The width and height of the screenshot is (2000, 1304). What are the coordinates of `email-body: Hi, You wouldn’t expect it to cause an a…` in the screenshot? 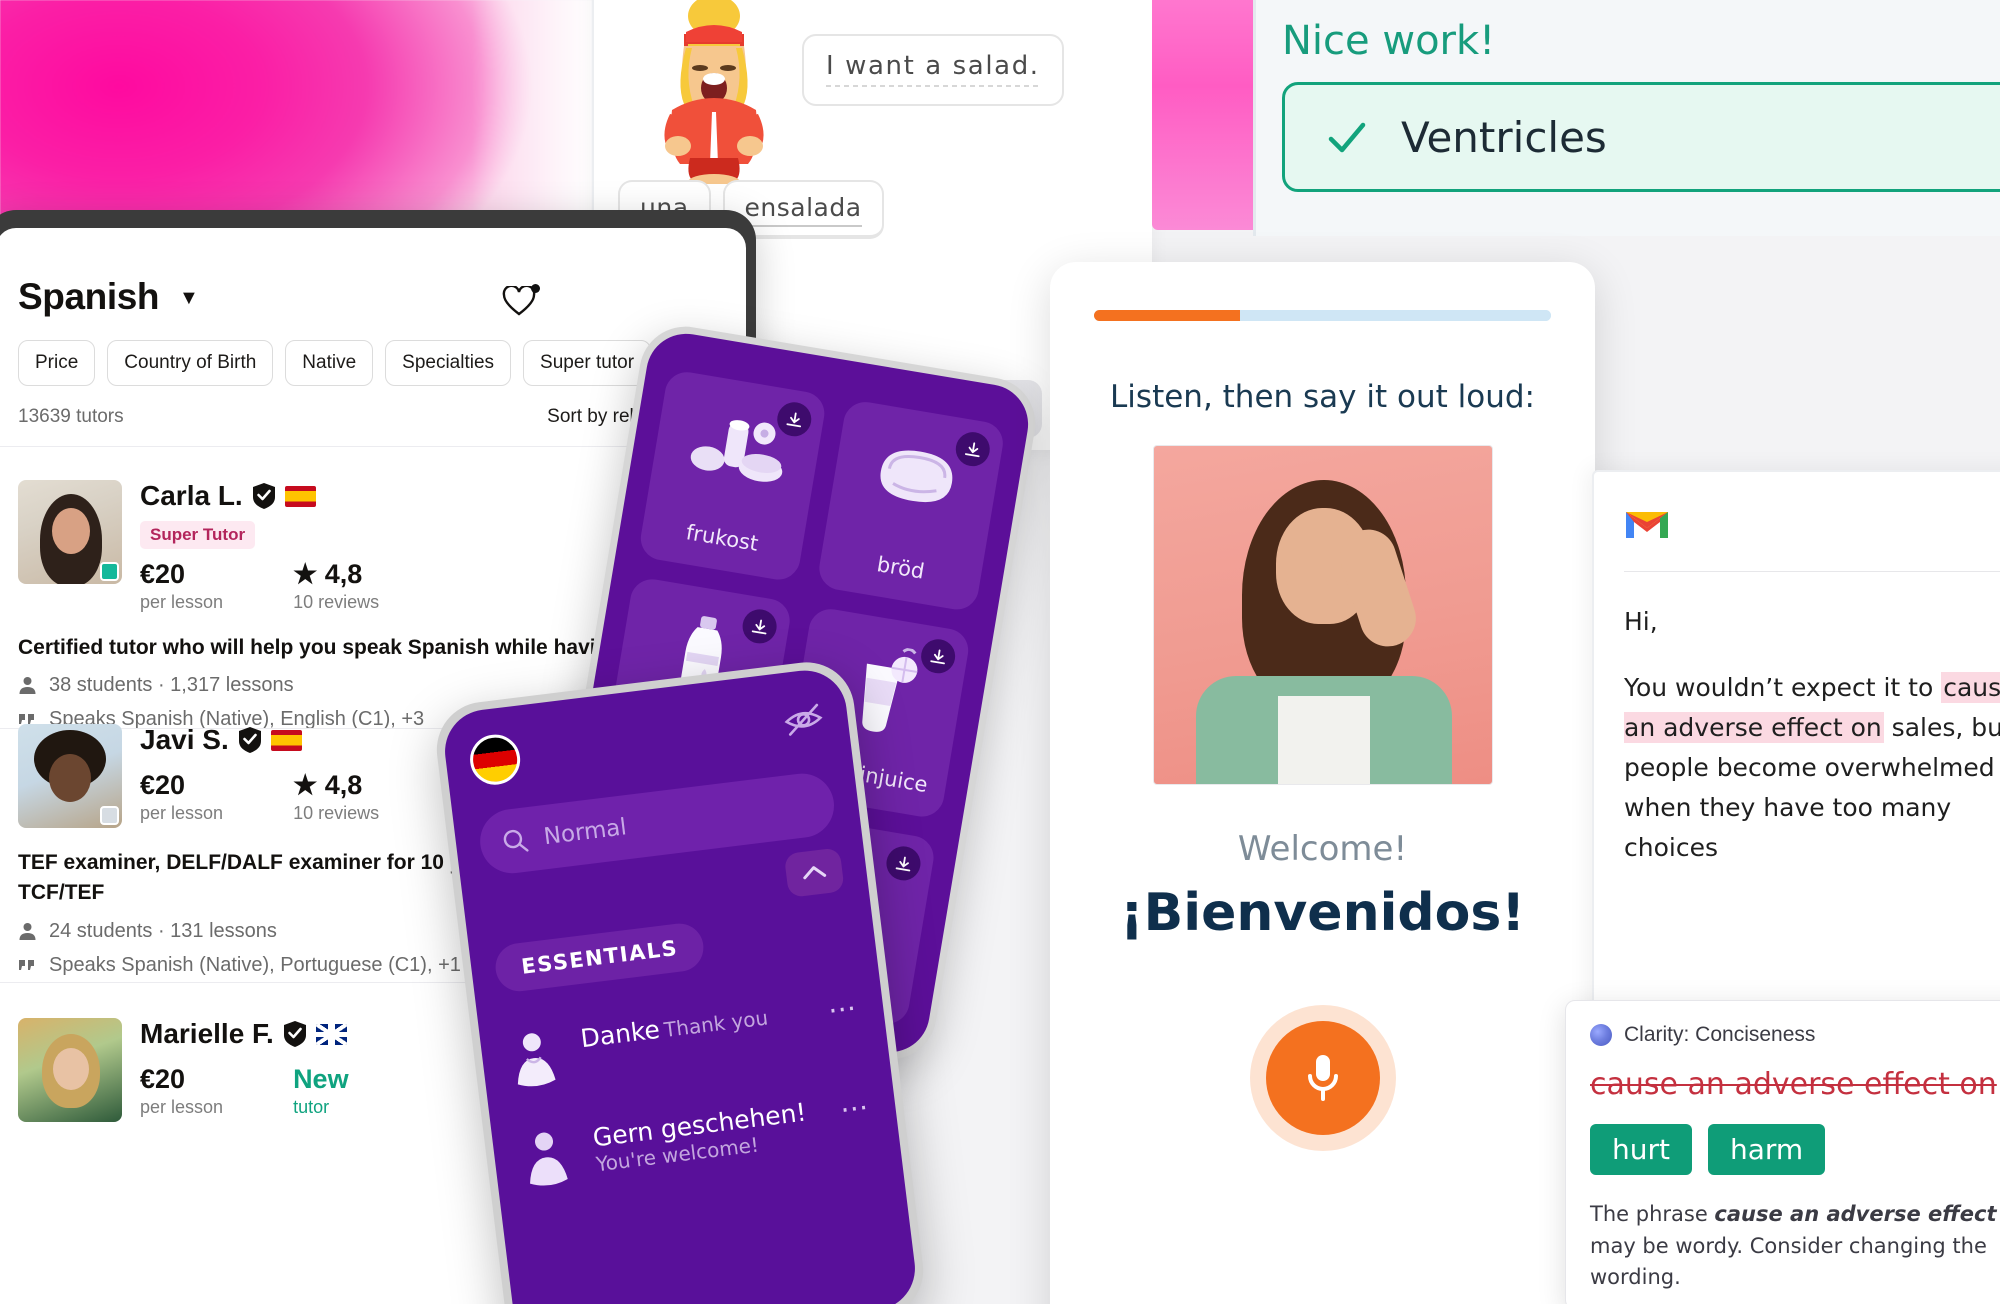 It's located at (1812, 735).